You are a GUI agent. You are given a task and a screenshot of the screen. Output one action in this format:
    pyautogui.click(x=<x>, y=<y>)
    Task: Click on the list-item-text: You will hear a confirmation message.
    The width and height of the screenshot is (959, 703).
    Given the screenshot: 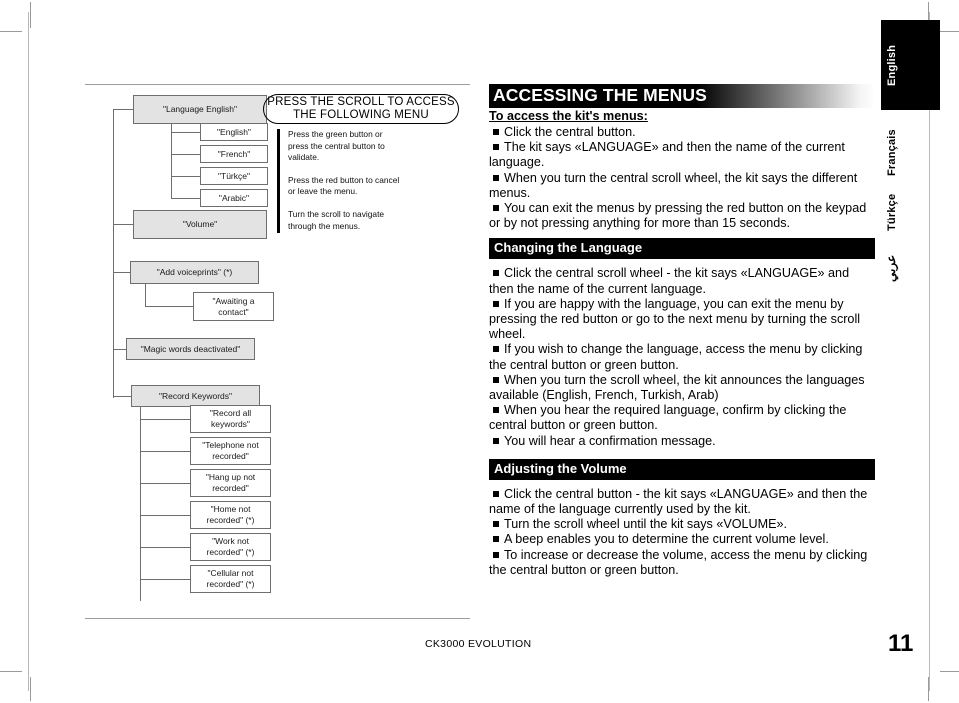 What is the action you would take?
    pyautogui.click(x=610, y=440)
    